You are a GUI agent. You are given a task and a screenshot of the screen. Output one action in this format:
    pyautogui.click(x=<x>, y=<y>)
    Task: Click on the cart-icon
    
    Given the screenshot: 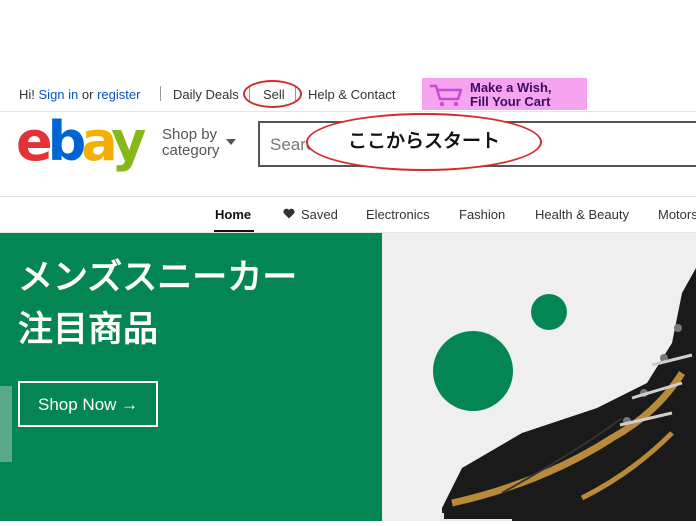 What is the action you would take?
    pyautogui.click(x=446, y=95)
    